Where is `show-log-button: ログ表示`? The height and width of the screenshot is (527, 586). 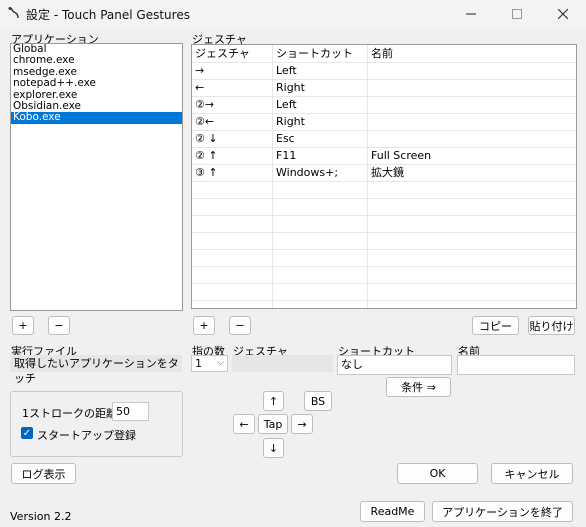 show-log-button: ログ表示 is located at coordinates (43, 473).